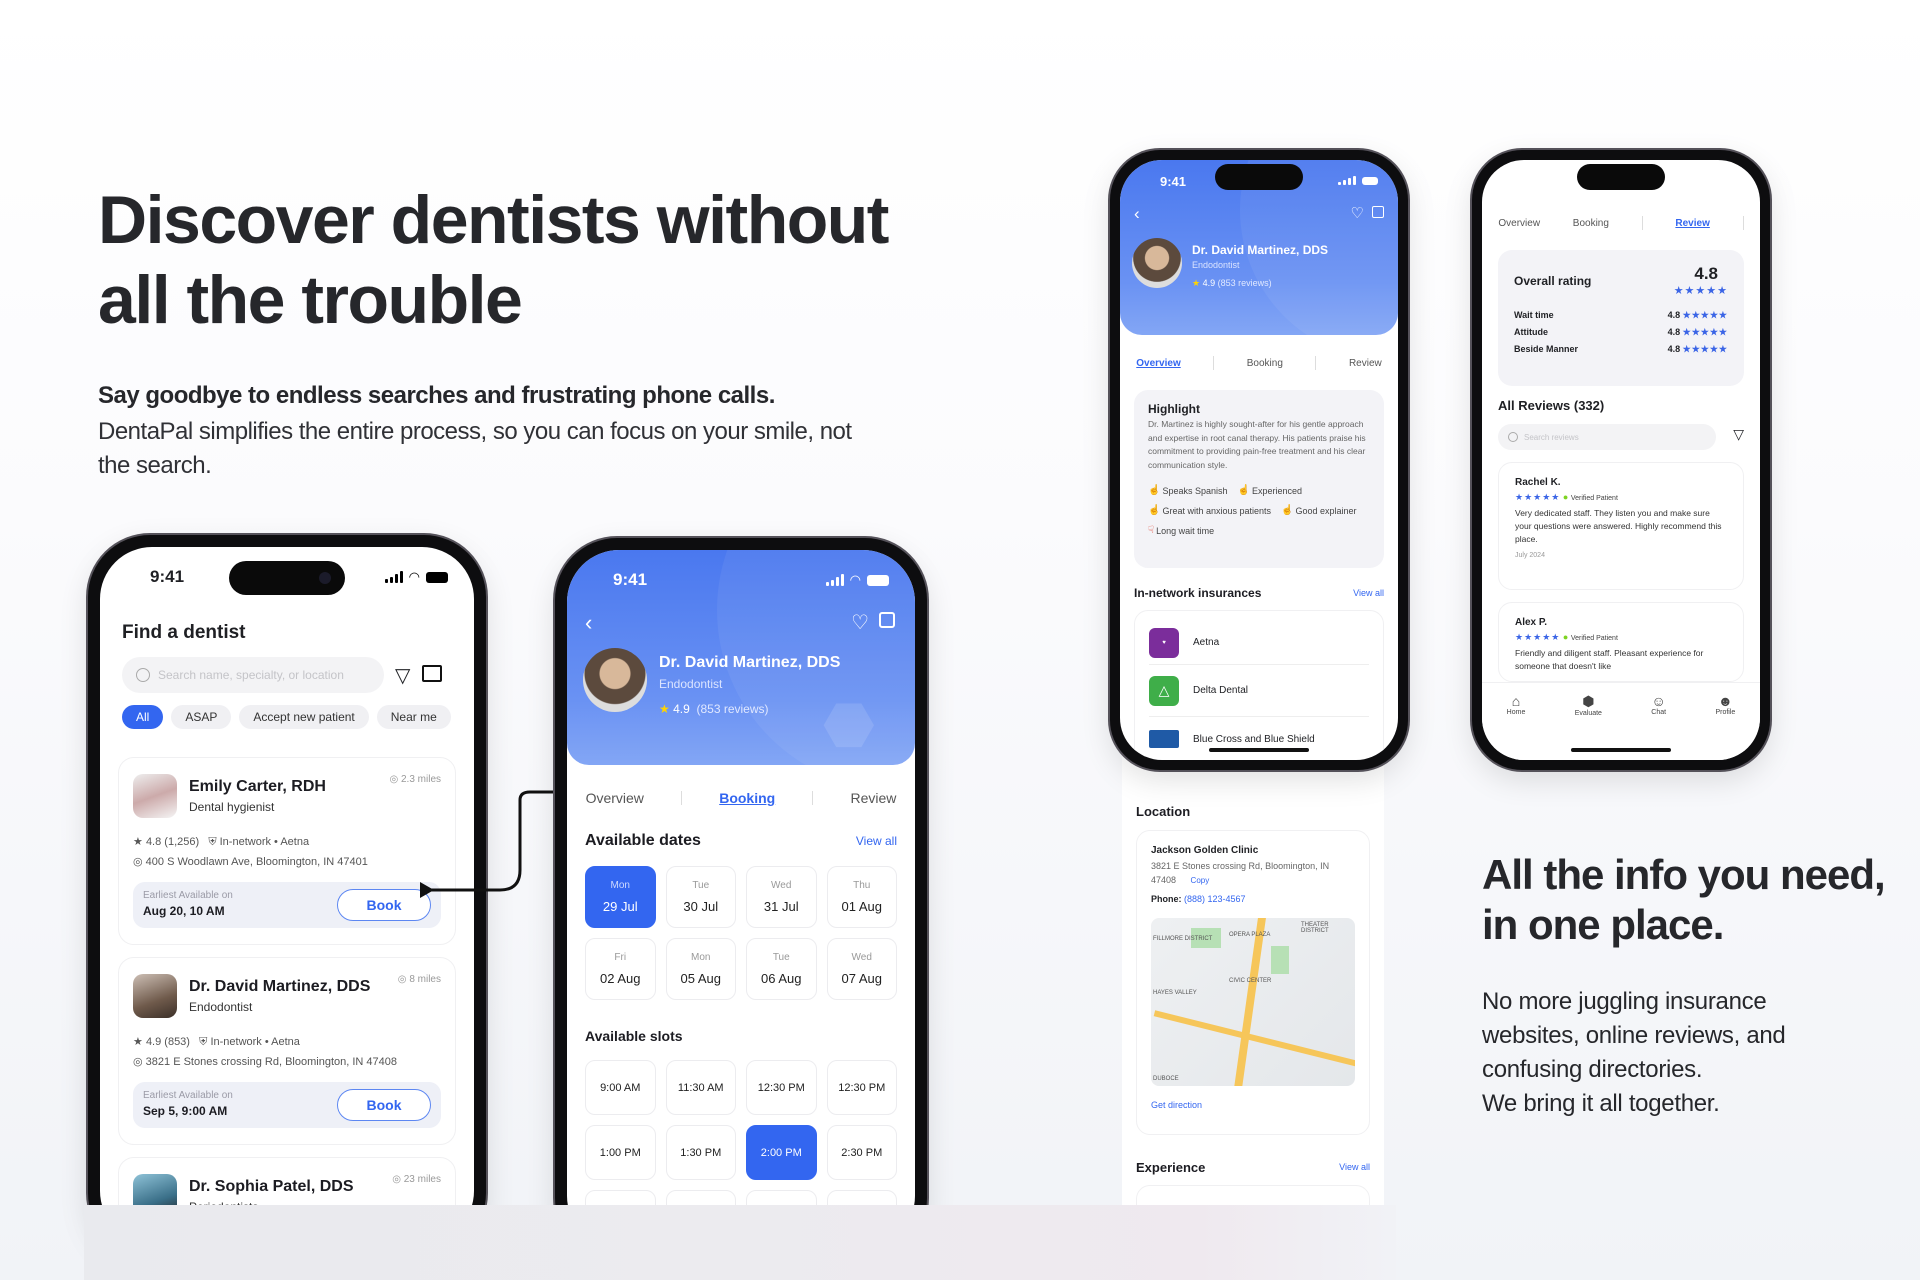 This screenshot has width=1920, height=1280. What do you see at coordinates (1215, 899) in the screenshot?
I see `phone-link: (888) 123-4567` at bounding box center [1215, 899].